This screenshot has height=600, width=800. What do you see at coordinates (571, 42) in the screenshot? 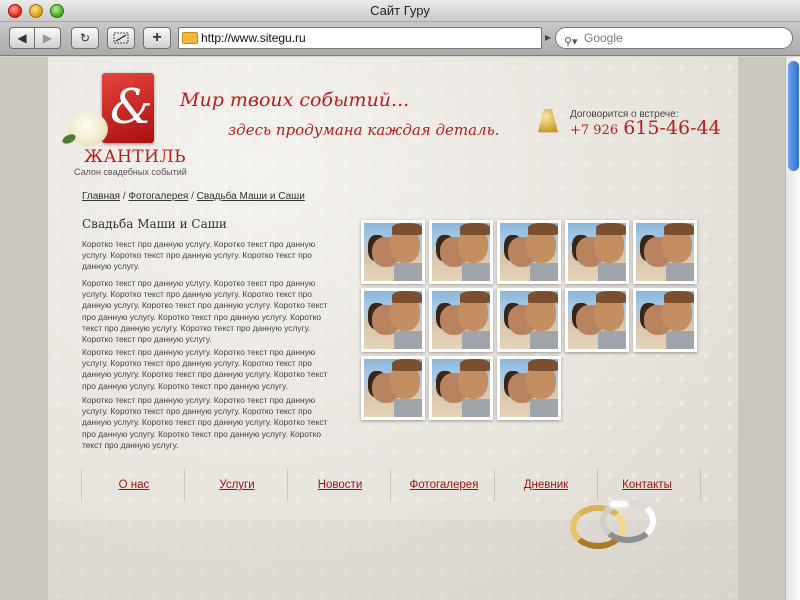
I see `search-icon: ⚲▾` at bounding box center [571, 42].